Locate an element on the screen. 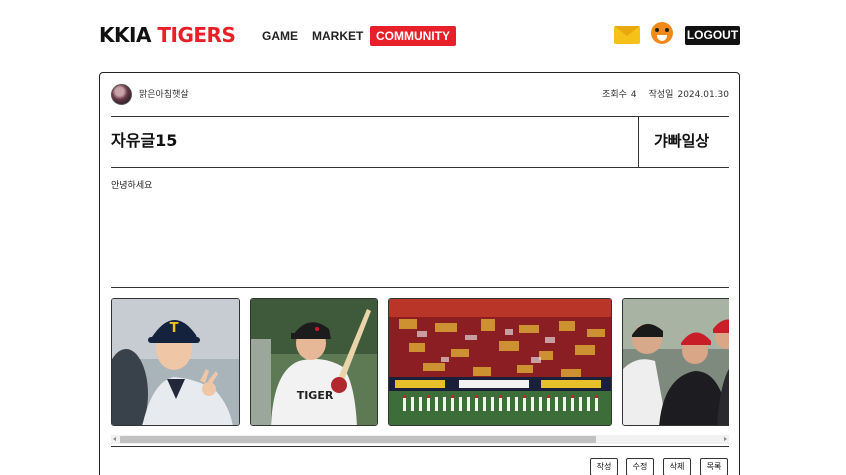  date-value: 2024.01.30 is located at coordinates (703, 95).